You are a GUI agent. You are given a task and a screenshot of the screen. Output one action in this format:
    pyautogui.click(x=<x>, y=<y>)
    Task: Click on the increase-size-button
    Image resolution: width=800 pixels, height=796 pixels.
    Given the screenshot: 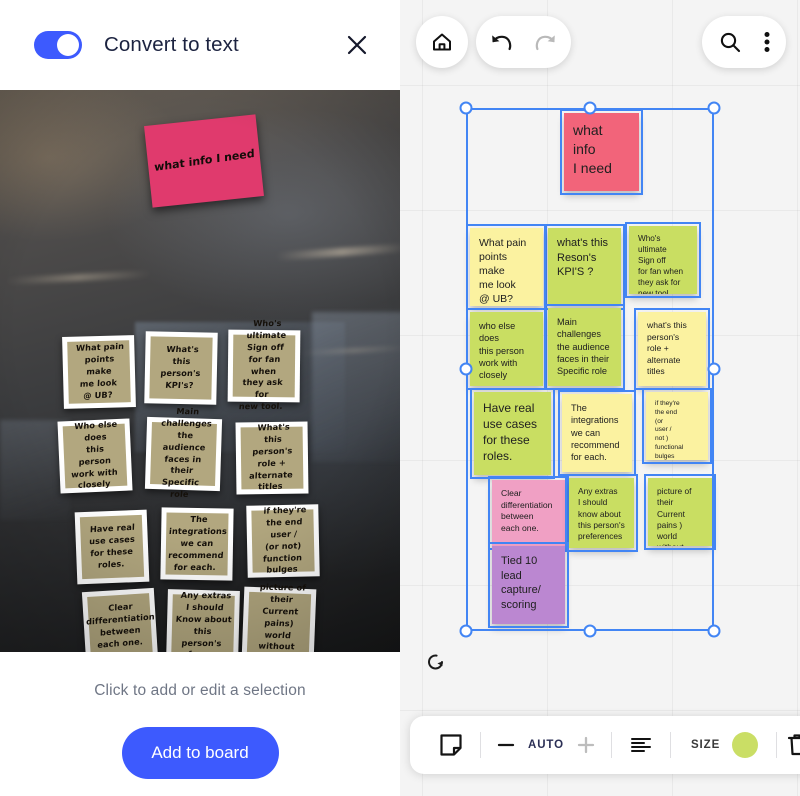 What is the action you would take?
    pyautogui.click(x=586, y=745)
    